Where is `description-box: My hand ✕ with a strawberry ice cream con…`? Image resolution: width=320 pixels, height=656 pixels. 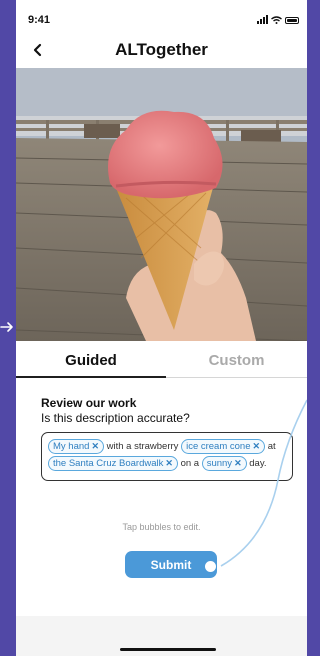 description-box: My hand ✕ with a strawberry ice cream con… is located at coordinates (167, 456).